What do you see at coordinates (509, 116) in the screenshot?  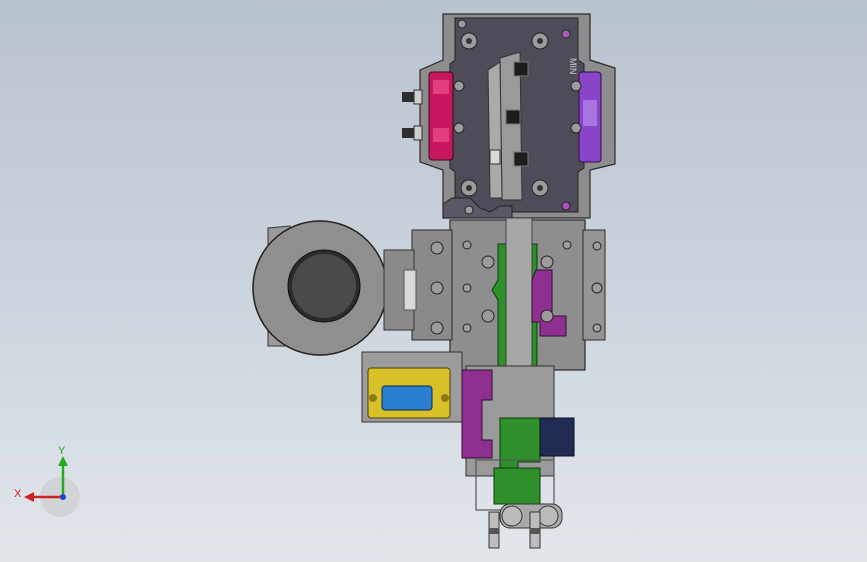 I see `top-plate-assembly: MIN` at bounding box center [509, 116].